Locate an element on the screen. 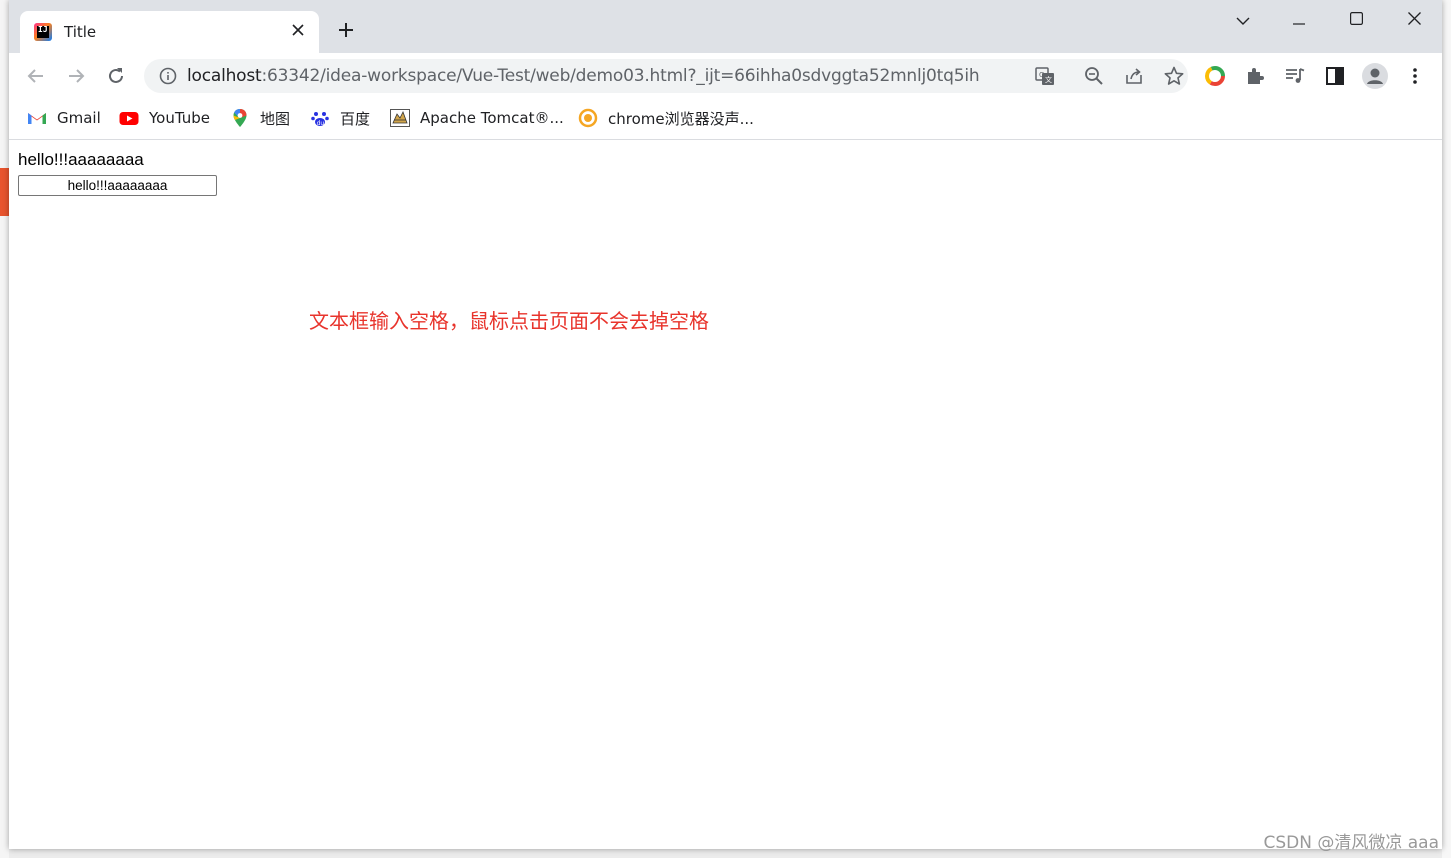 Image resolution: width=1451 pixels, height=858 pixels. new-tab-button is located at coordinates (346, 31).